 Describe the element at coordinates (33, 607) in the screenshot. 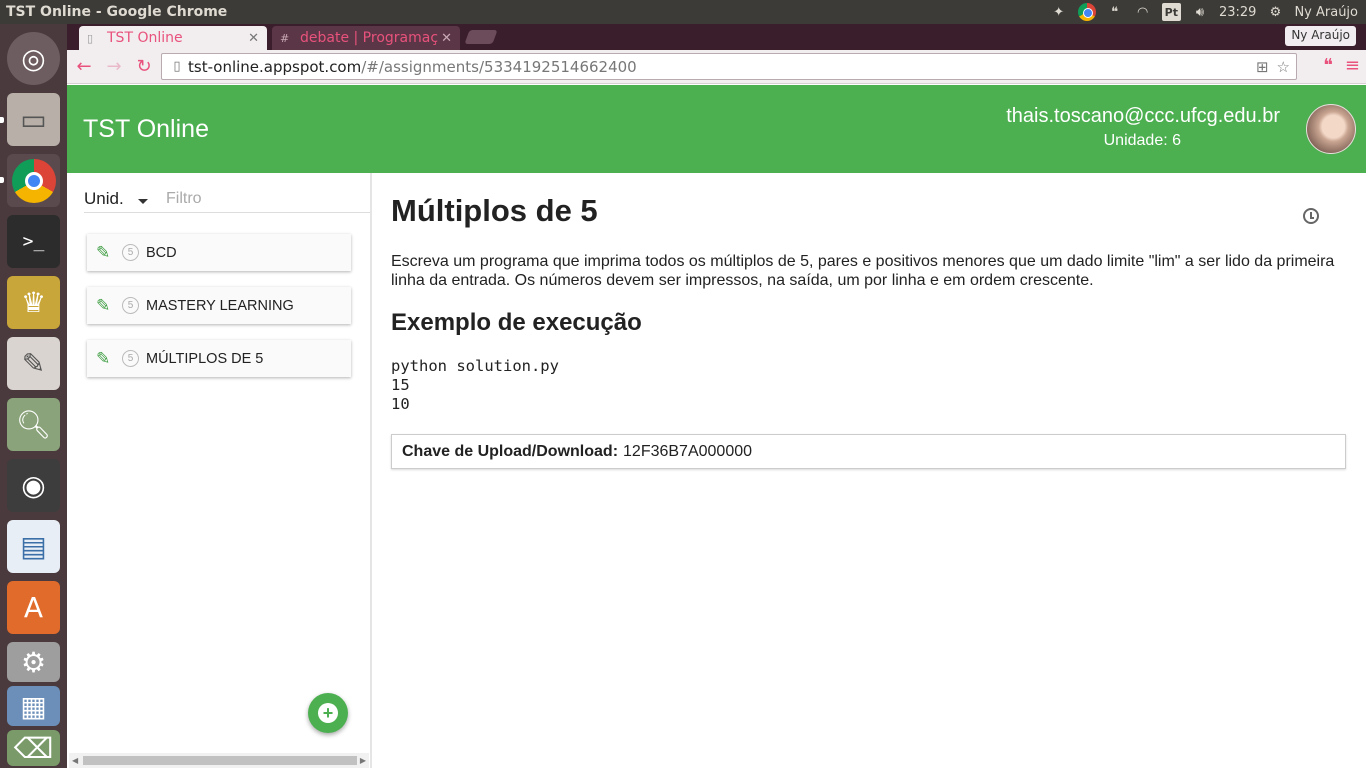

I see `software-center-icon: A` at that location.